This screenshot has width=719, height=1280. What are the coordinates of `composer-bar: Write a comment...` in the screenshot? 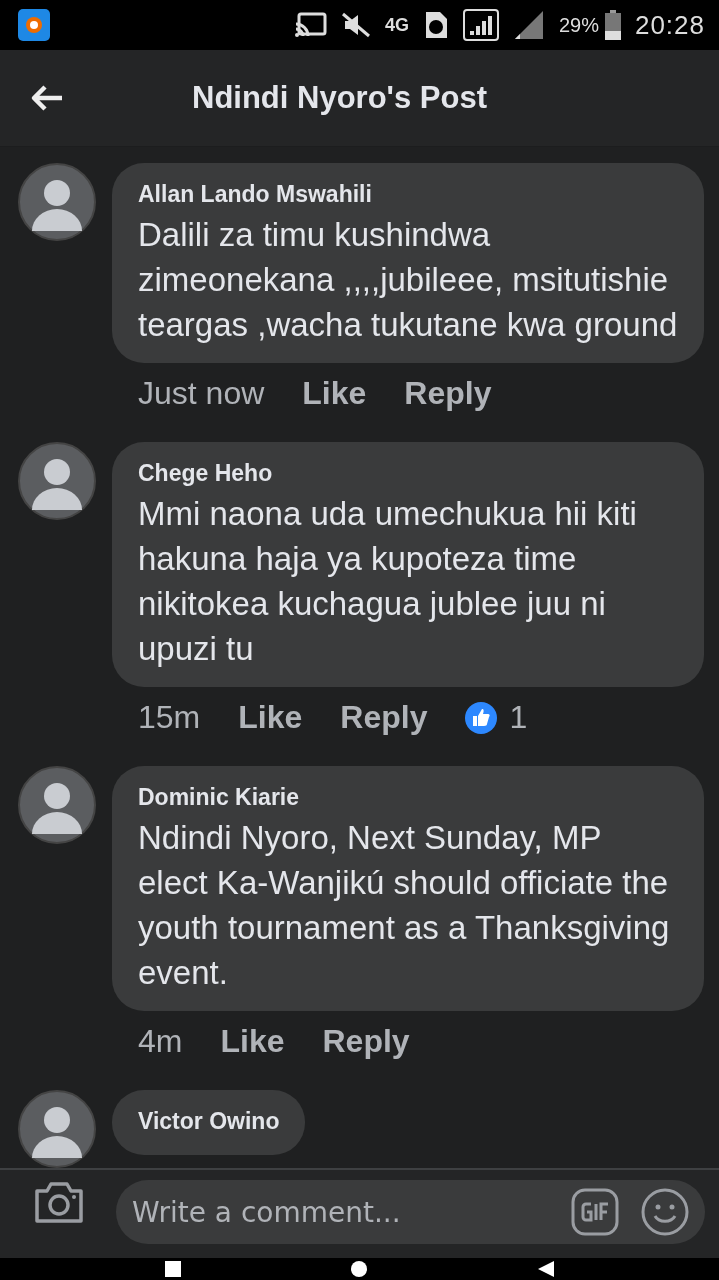 It's located at (410, 1212).